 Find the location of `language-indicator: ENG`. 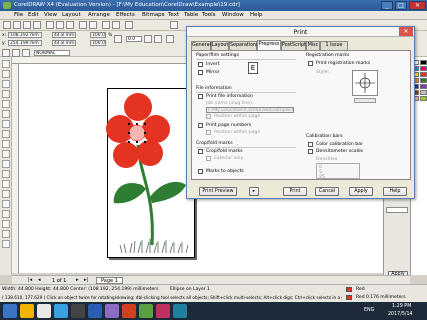

language-indicator: ENG is located at coordinates (369, 310).